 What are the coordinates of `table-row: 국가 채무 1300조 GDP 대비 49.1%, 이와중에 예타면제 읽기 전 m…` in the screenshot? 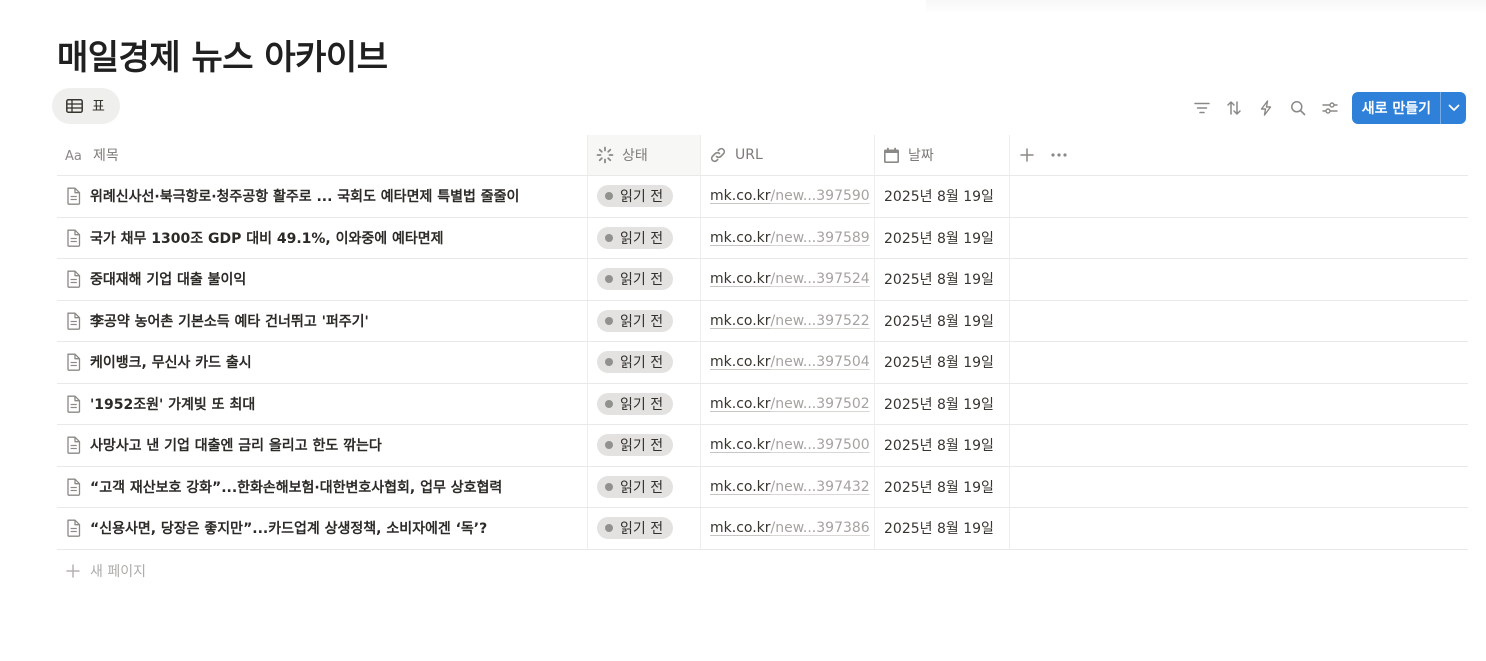 It's located at (762, 238).